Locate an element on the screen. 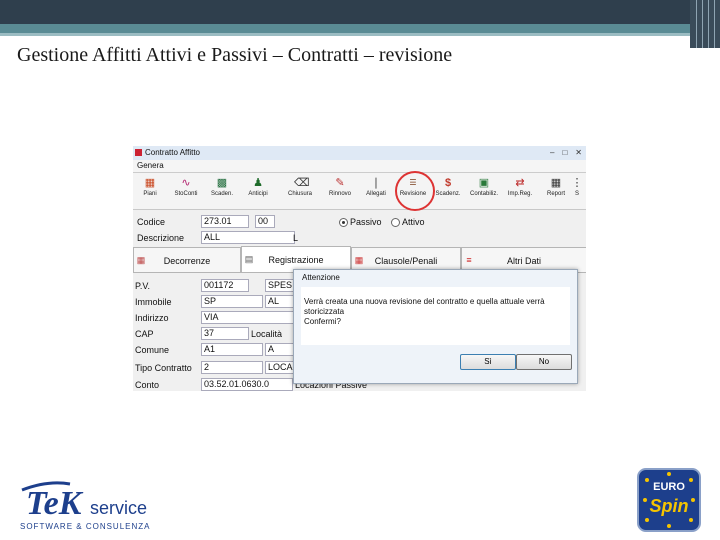  codice-label: Codice is located at coordinates (151, 222).